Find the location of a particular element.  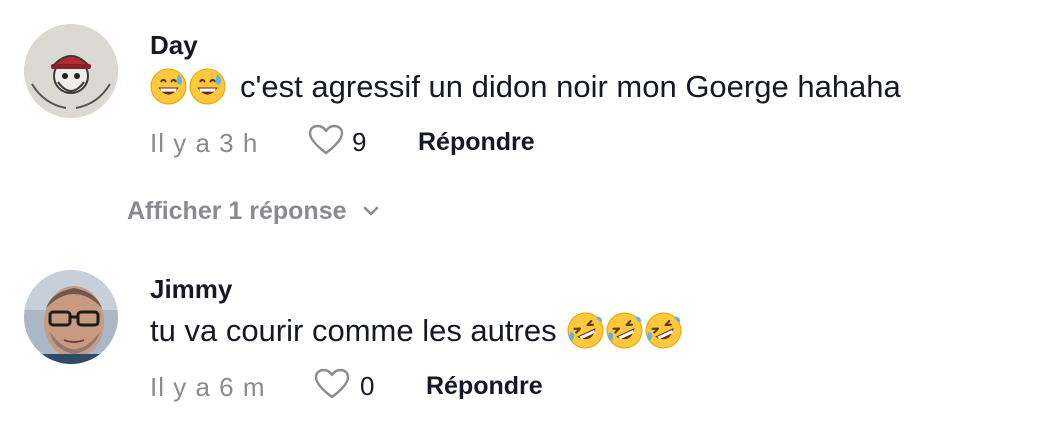

comment-timestamp: Il y a 3 h is located at coordinates (204, 143).